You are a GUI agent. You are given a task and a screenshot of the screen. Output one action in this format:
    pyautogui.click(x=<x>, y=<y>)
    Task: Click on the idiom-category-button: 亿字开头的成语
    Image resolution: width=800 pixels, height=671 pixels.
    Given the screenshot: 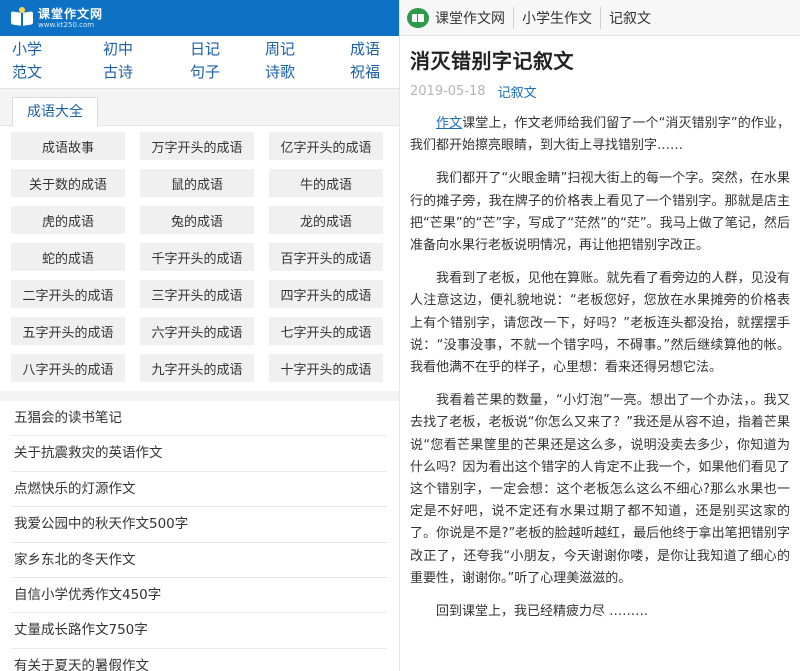 What is the action you would take?
    pyautogui.click(x=326, y=146)
    